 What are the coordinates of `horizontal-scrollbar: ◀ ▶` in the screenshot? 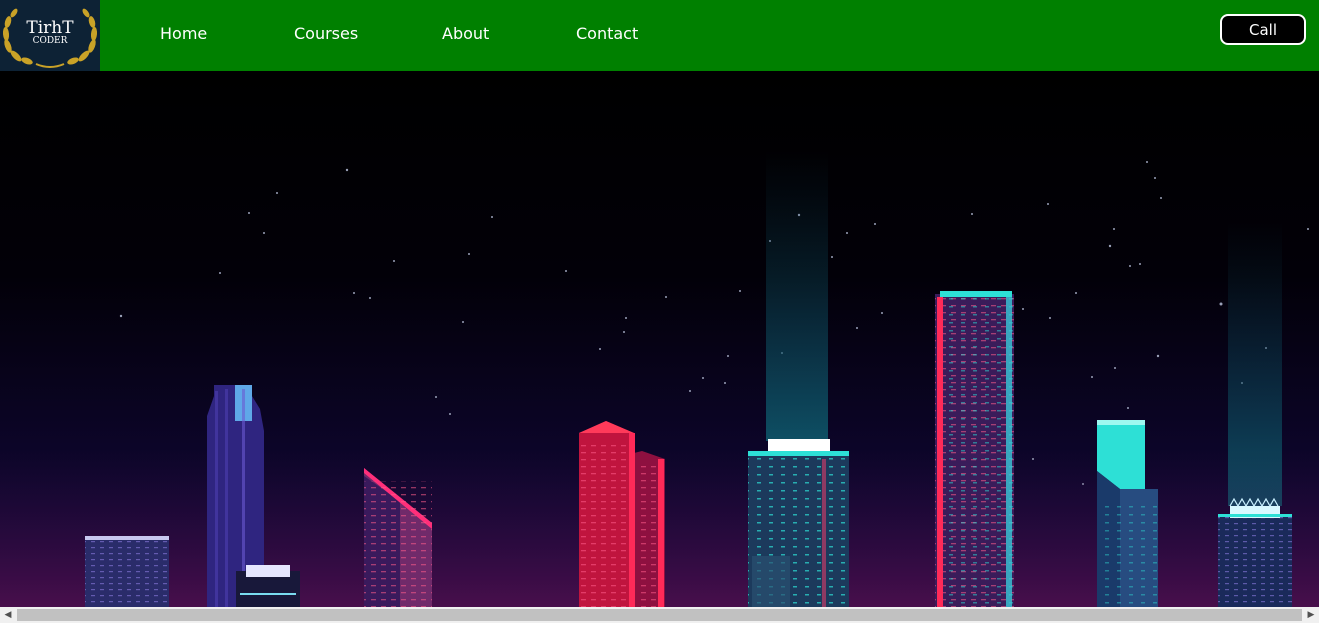 It's located at (659, 615).